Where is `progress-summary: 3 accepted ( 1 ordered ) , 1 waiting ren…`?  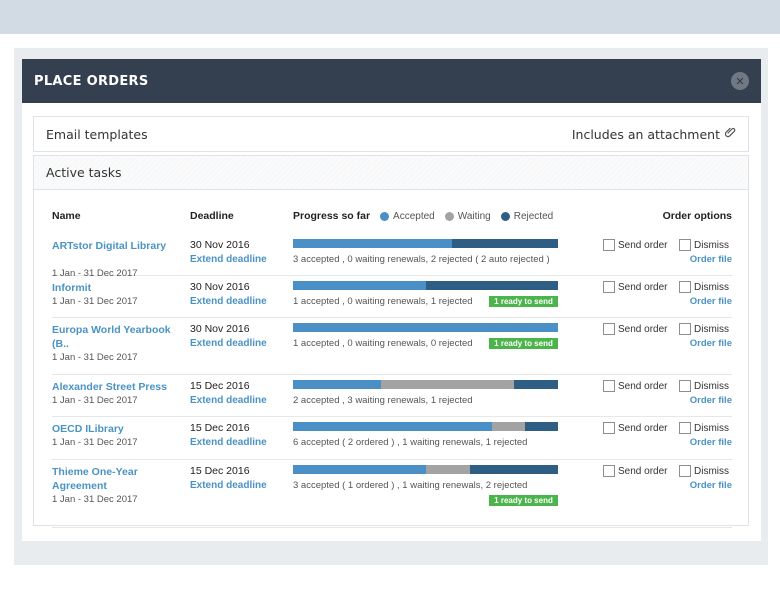 progress-summary: 3 accepted ( 1 ordered ) , 1 waiting ren… is located at coordinates (410, 485).